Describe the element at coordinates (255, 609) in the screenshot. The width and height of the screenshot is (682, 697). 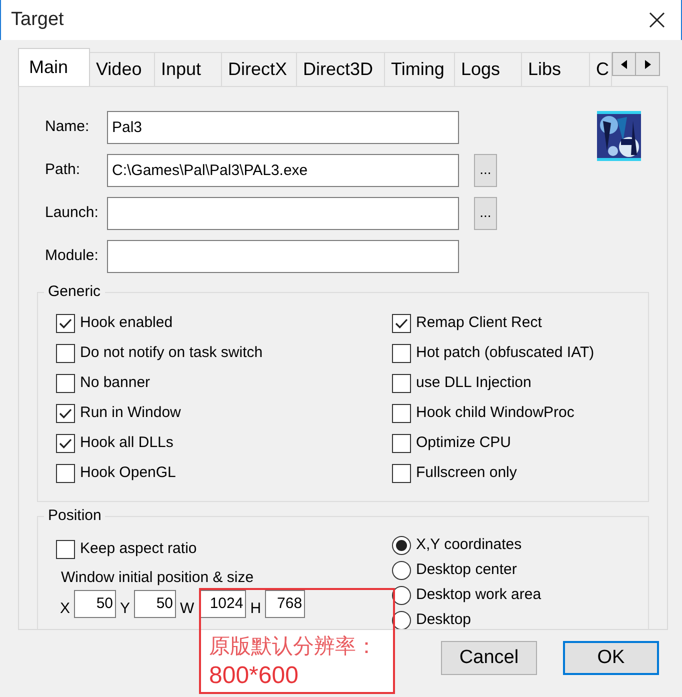
I see `coord-label: H` at that location.